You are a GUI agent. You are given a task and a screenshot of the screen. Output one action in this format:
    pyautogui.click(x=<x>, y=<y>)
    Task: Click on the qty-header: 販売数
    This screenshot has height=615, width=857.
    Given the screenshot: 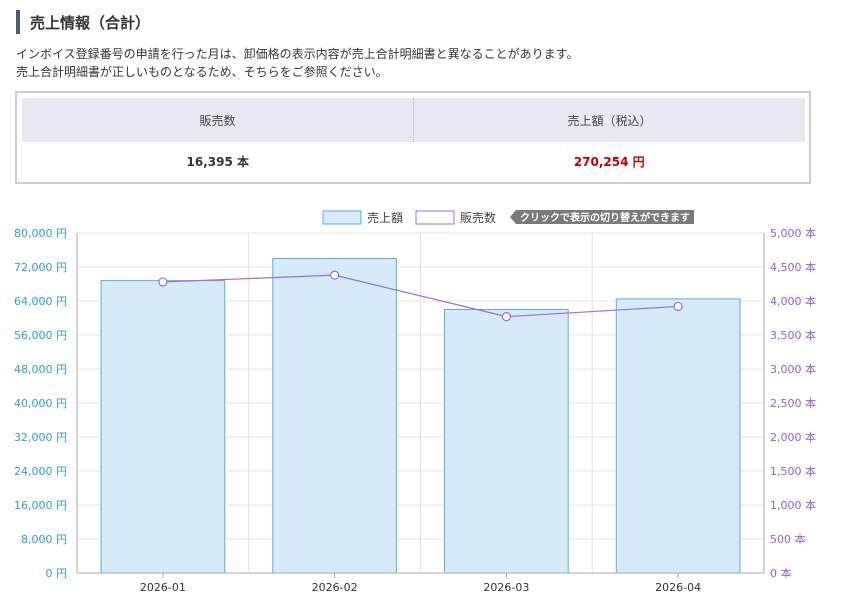 What is the action you would take?
    pyautogui.click(x=218, y=120)
    